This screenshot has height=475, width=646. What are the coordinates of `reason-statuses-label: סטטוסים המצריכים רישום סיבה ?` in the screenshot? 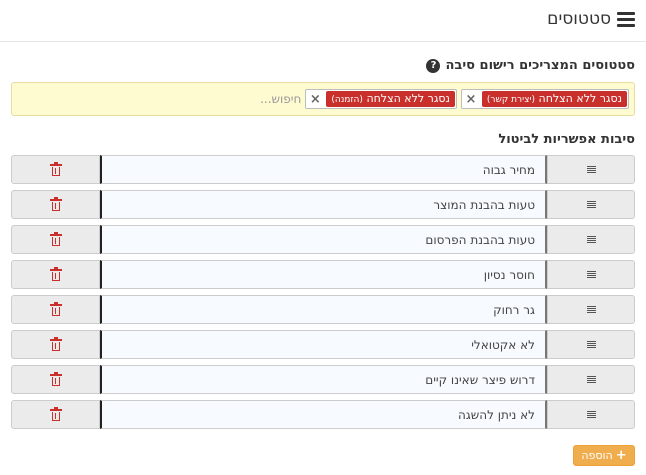 It's located at (530, 65).